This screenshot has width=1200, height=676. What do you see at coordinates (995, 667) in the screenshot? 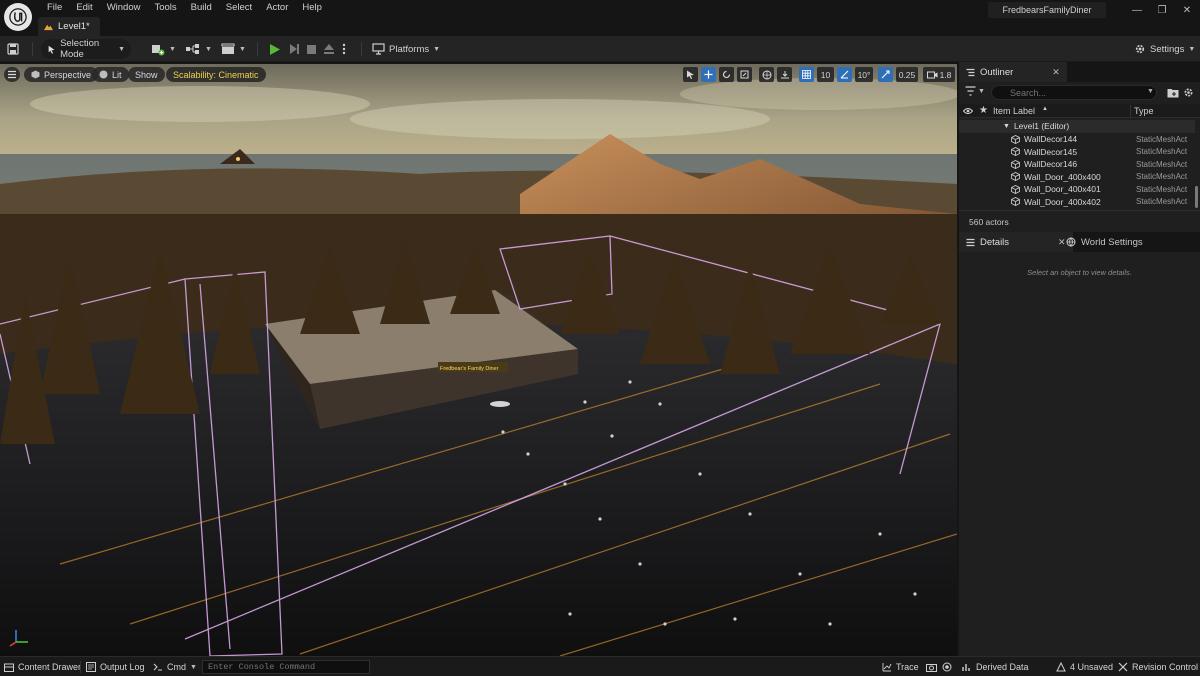
I see `derived-data-button: Derived Data` at bounding box center [995, 667].